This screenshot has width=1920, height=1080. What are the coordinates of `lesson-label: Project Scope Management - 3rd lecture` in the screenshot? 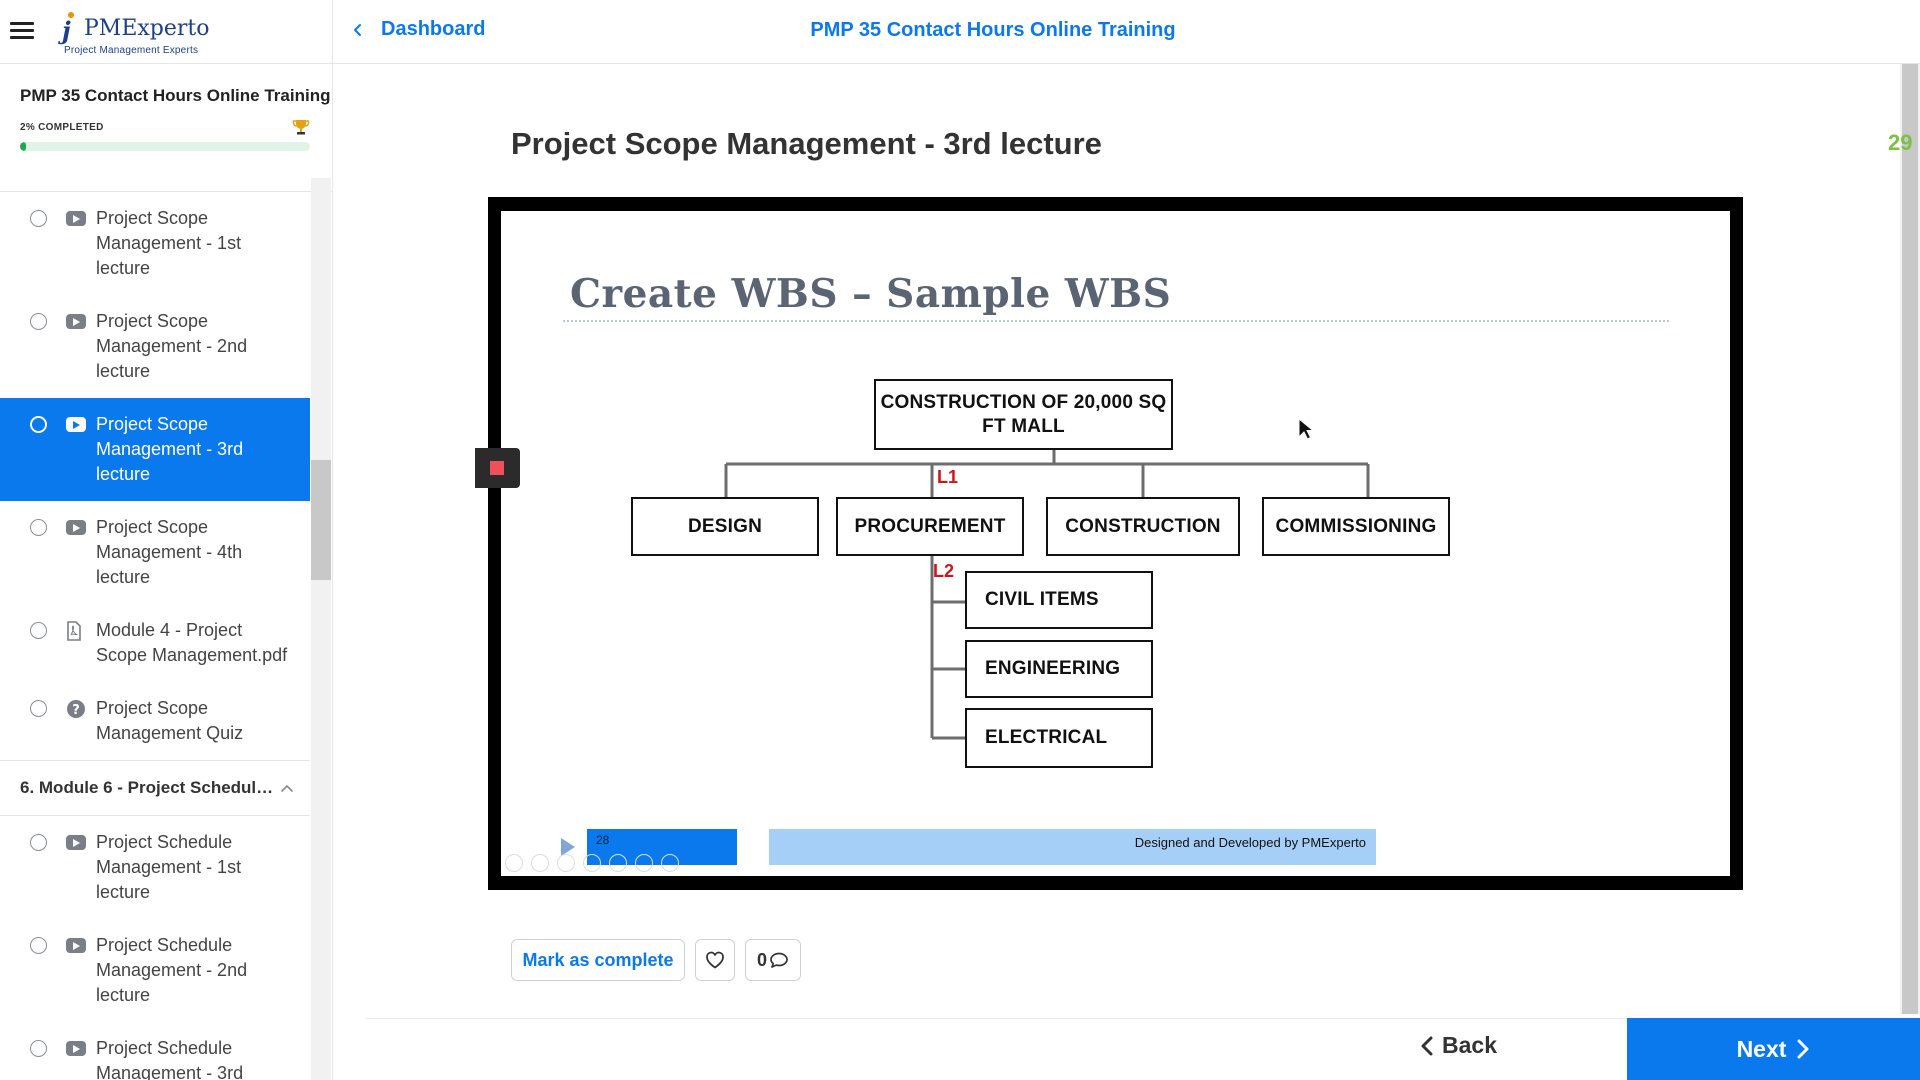 It's located at (170, 449).